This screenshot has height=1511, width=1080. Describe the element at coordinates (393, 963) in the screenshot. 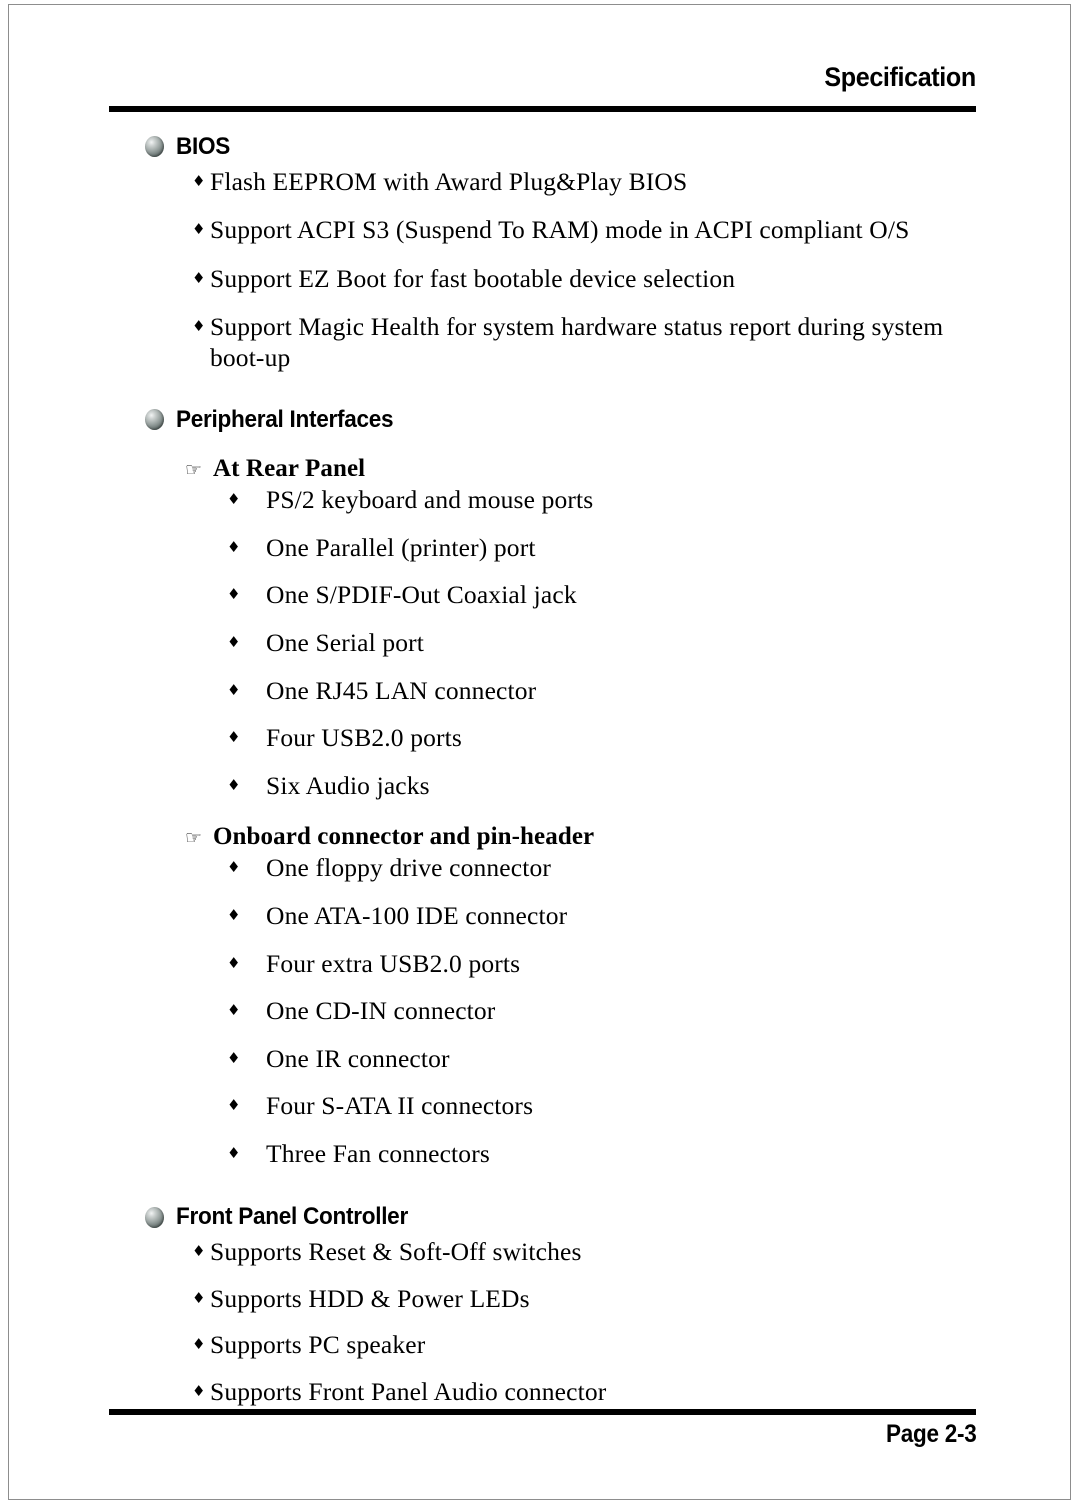

I see `list-item-text: Four extra USB2.0 ports` at that location.